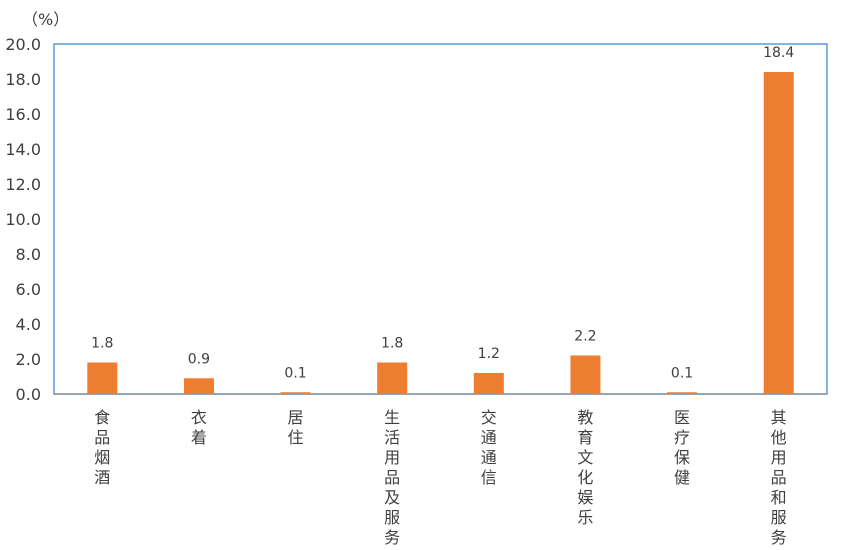  Describe the element at coordinates (199, 359) in the screenshot. I see `data-label: 0.9` at that location.